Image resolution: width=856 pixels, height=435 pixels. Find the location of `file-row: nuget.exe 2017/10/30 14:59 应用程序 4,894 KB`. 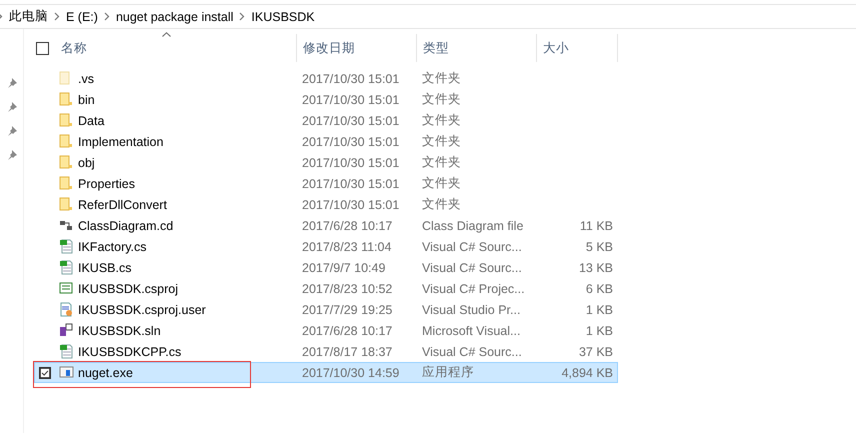

file-row: nuget.exe 2017/10/30 14:59 应用程序 4,894 KB is located at coordinates (326, 372).